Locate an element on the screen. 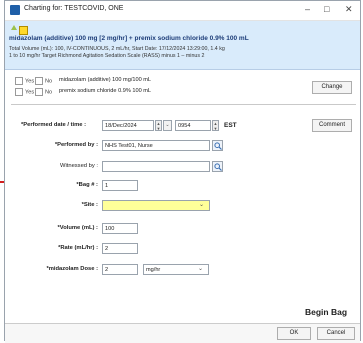 The image size is (363, 343). ingredient-name: midazolam (additive) 100 mg/100 mL is located at coordinates (105, 80).